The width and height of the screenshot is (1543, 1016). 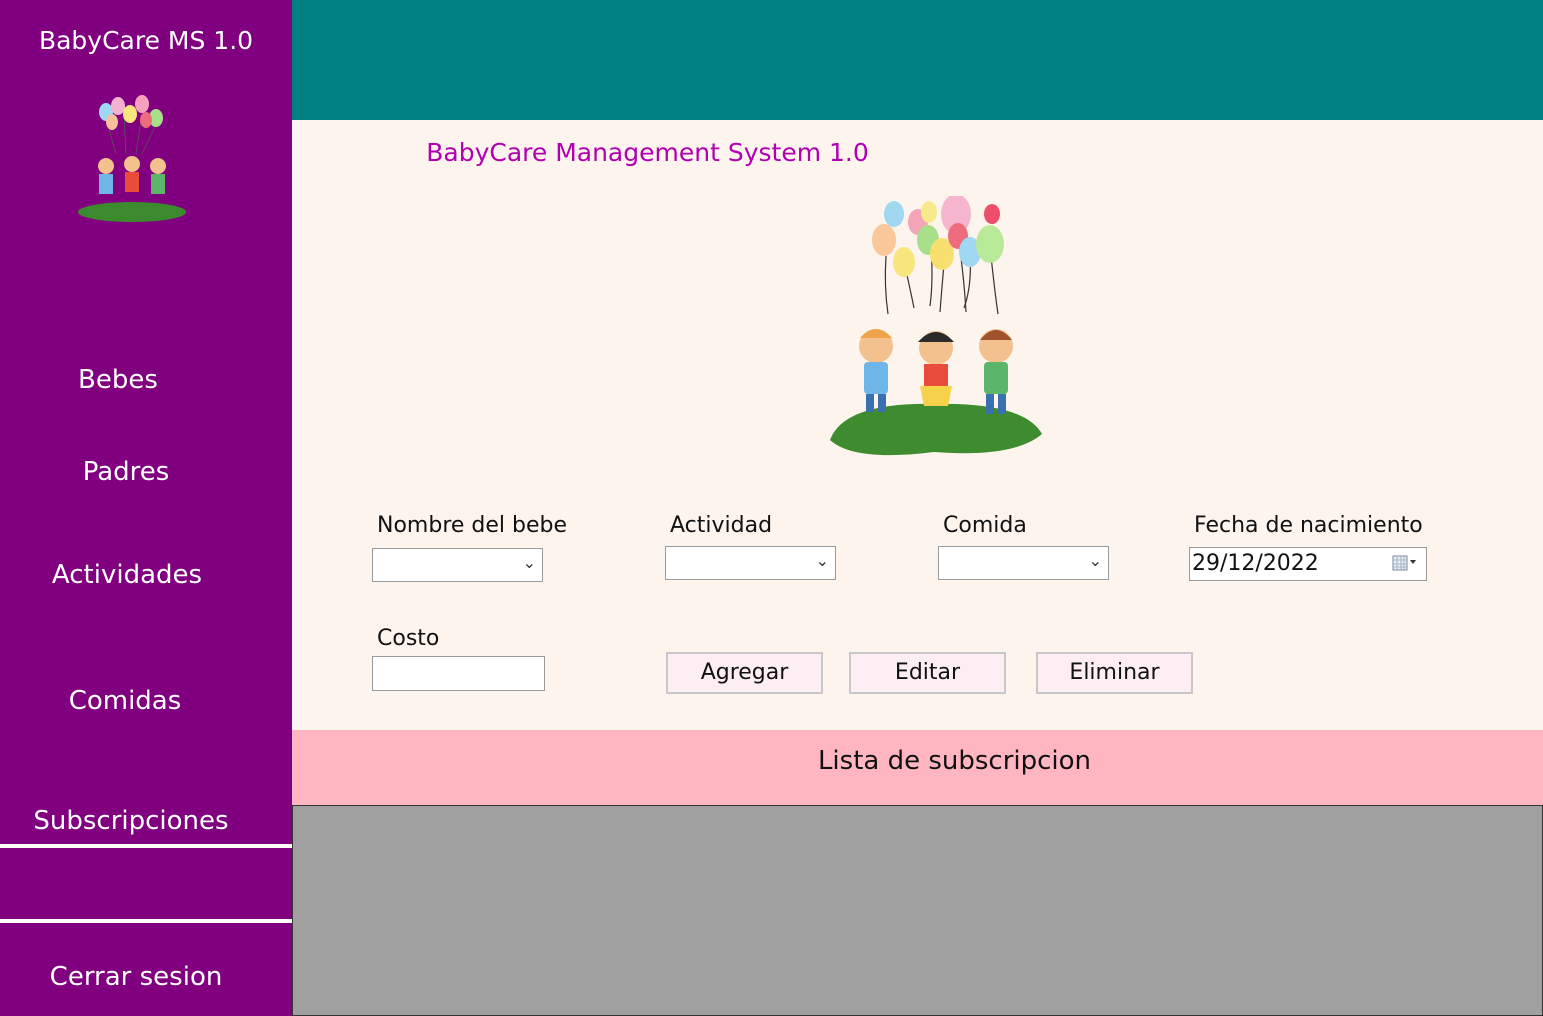 I want to click on calendar-icon, so click(x=1405, y=564).